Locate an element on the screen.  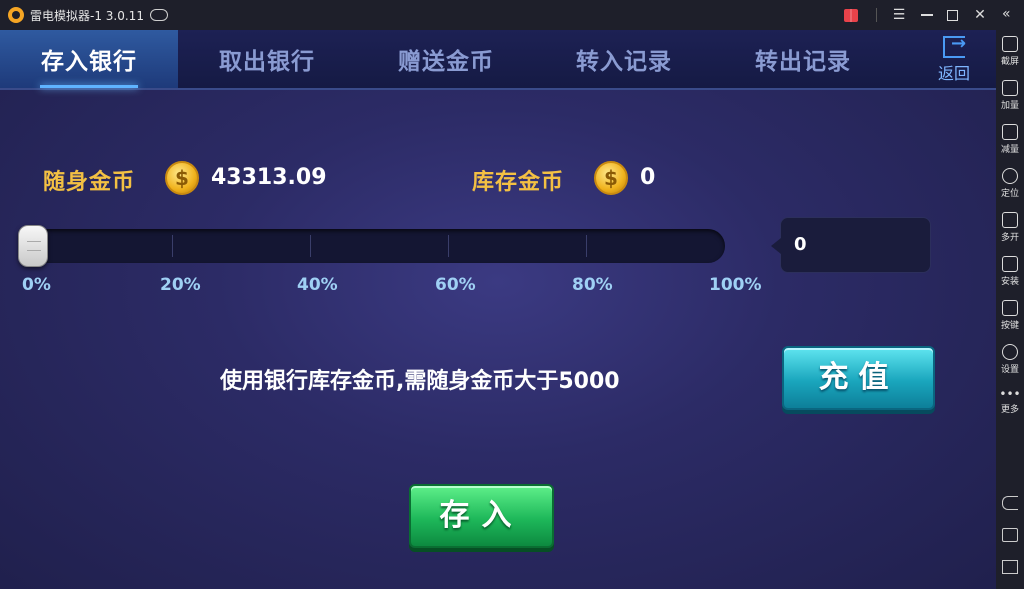
tab-transfer-in-record: 转入记录 is located at coordinates (624, 59).